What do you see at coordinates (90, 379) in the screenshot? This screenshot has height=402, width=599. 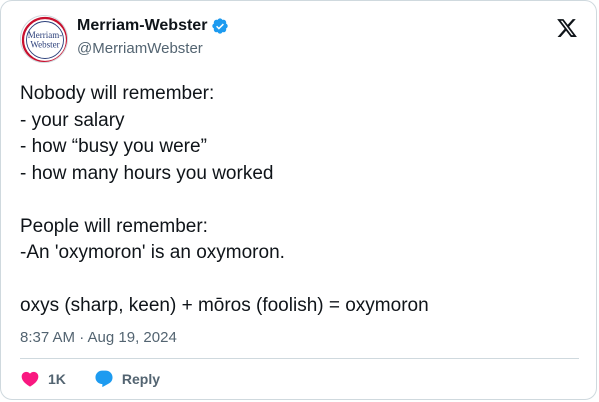 I see `tweet-actions: 1K Reply` at bounding box center [90, 379].